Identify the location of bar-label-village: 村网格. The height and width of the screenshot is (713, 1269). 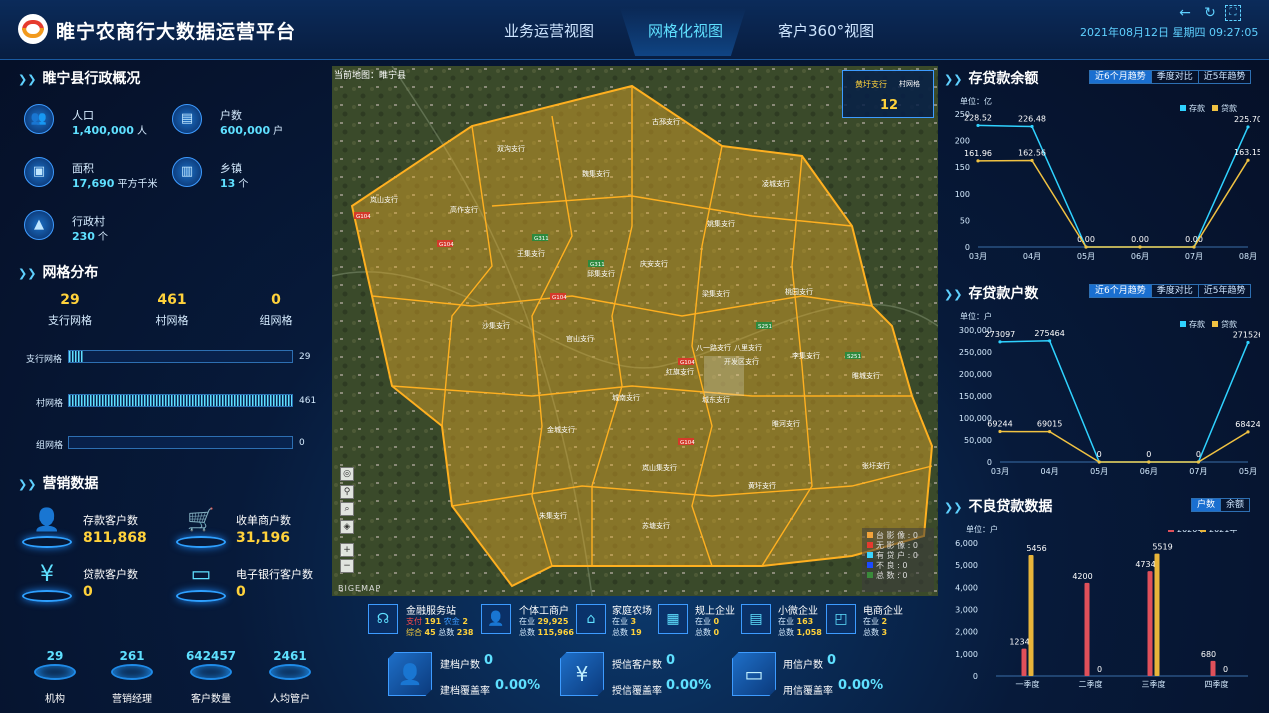
(50, 404).